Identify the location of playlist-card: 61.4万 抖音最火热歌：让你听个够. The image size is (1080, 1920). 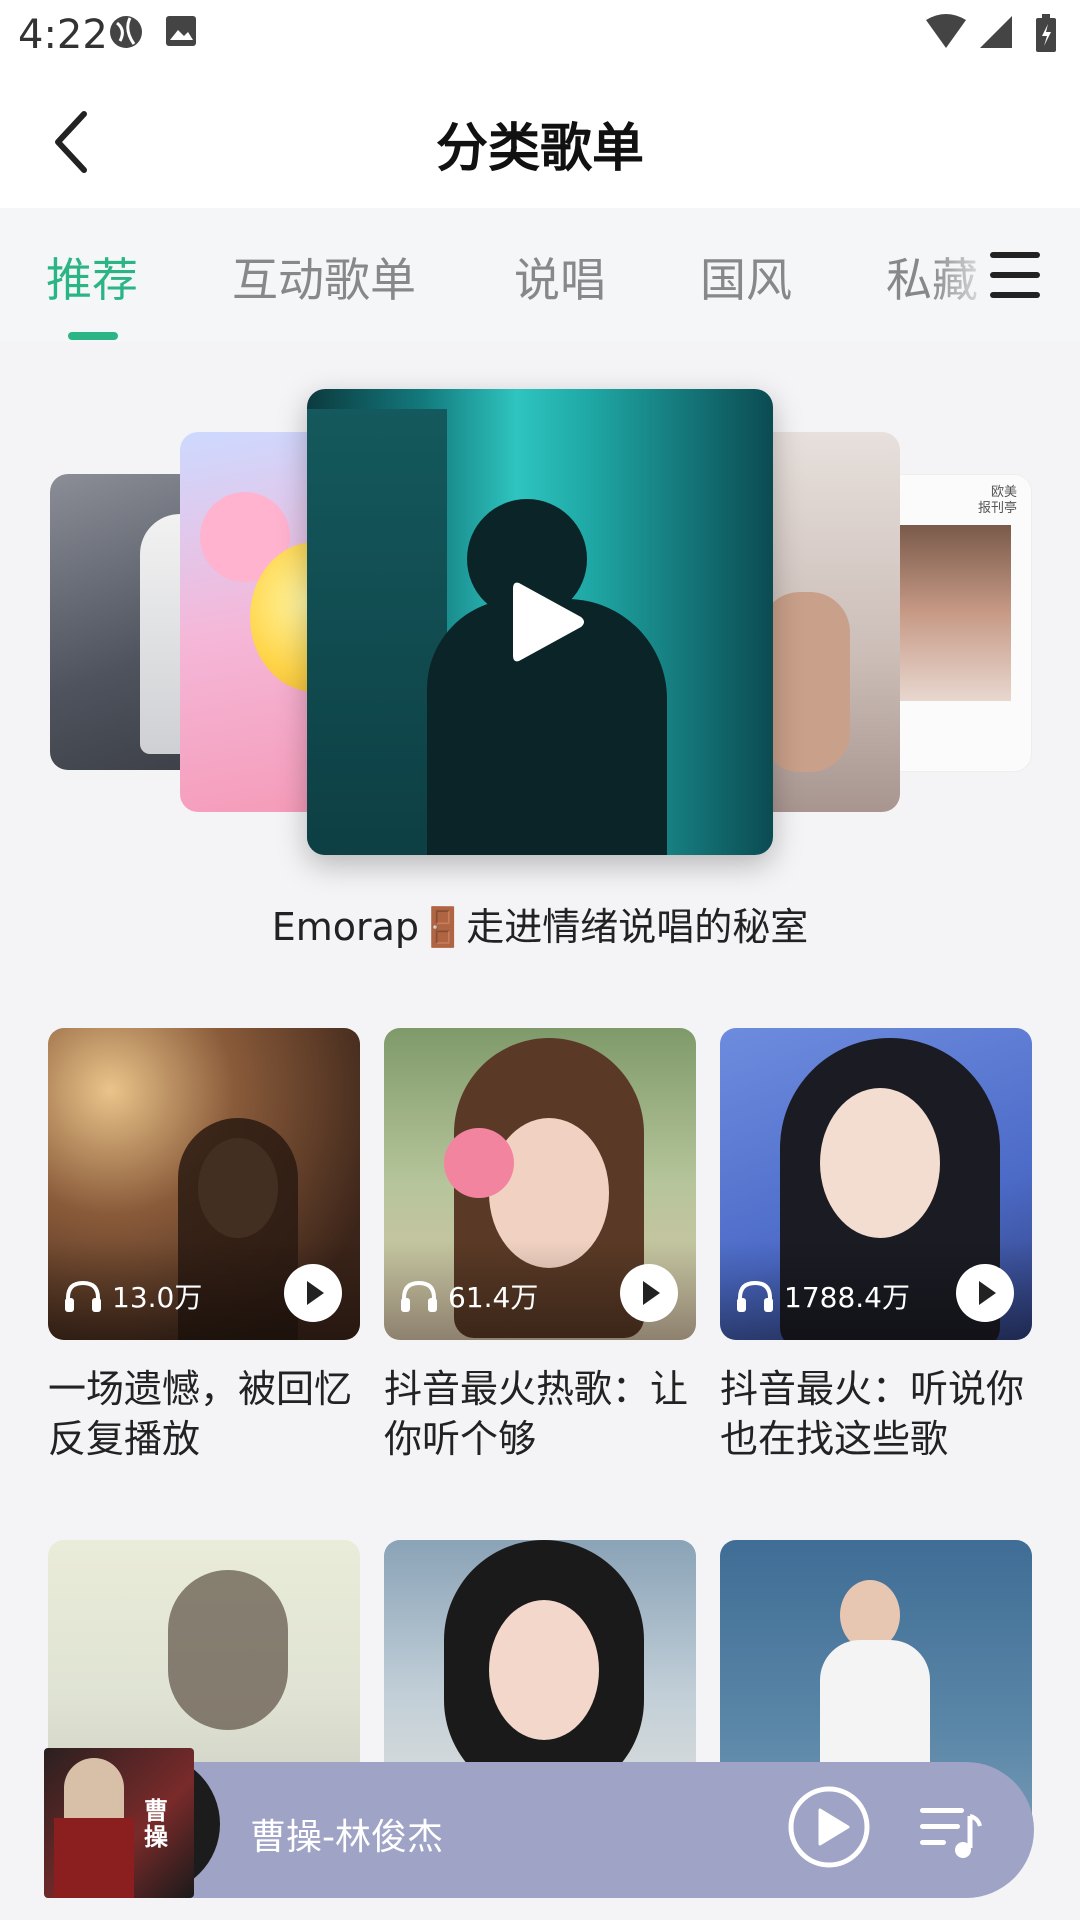
(540, 1246).